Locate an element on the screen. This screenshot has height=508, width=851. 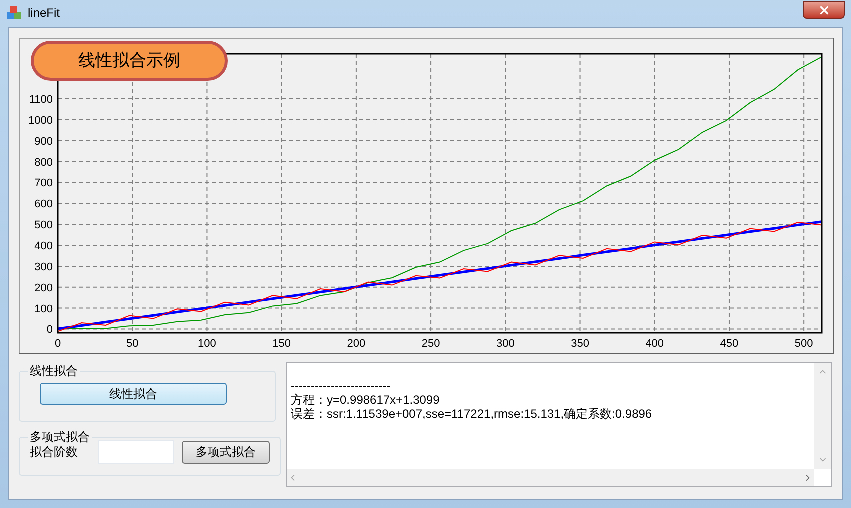
close-button is located at coordinates (824, 10).